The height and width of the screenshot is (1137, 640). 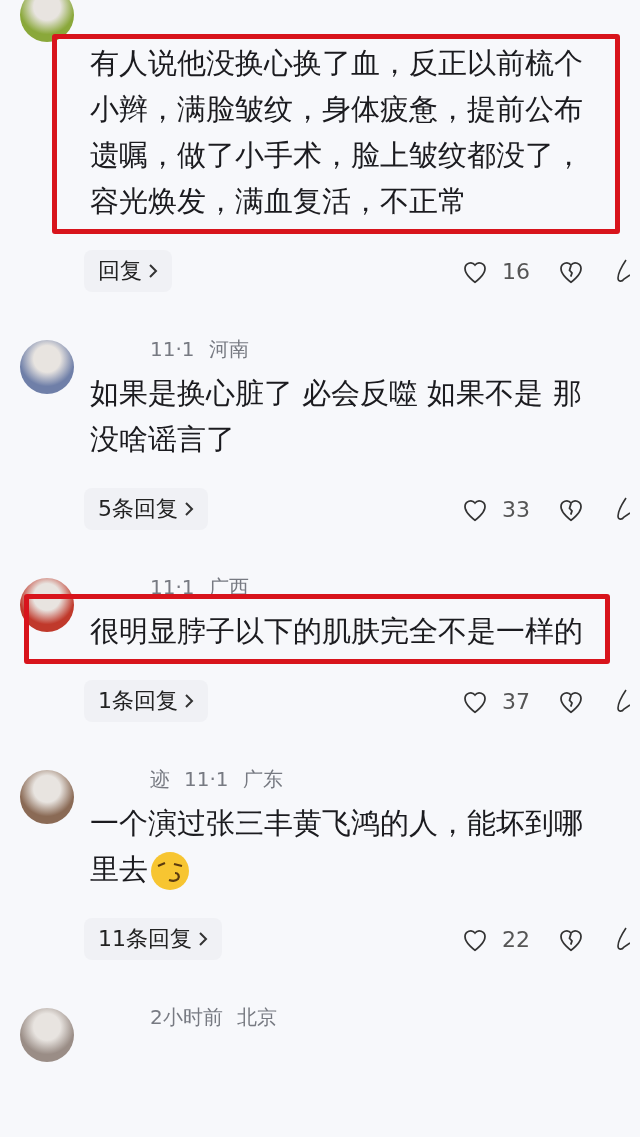 I want to click on comment-meta: 广东, so click(x=262, y=779).